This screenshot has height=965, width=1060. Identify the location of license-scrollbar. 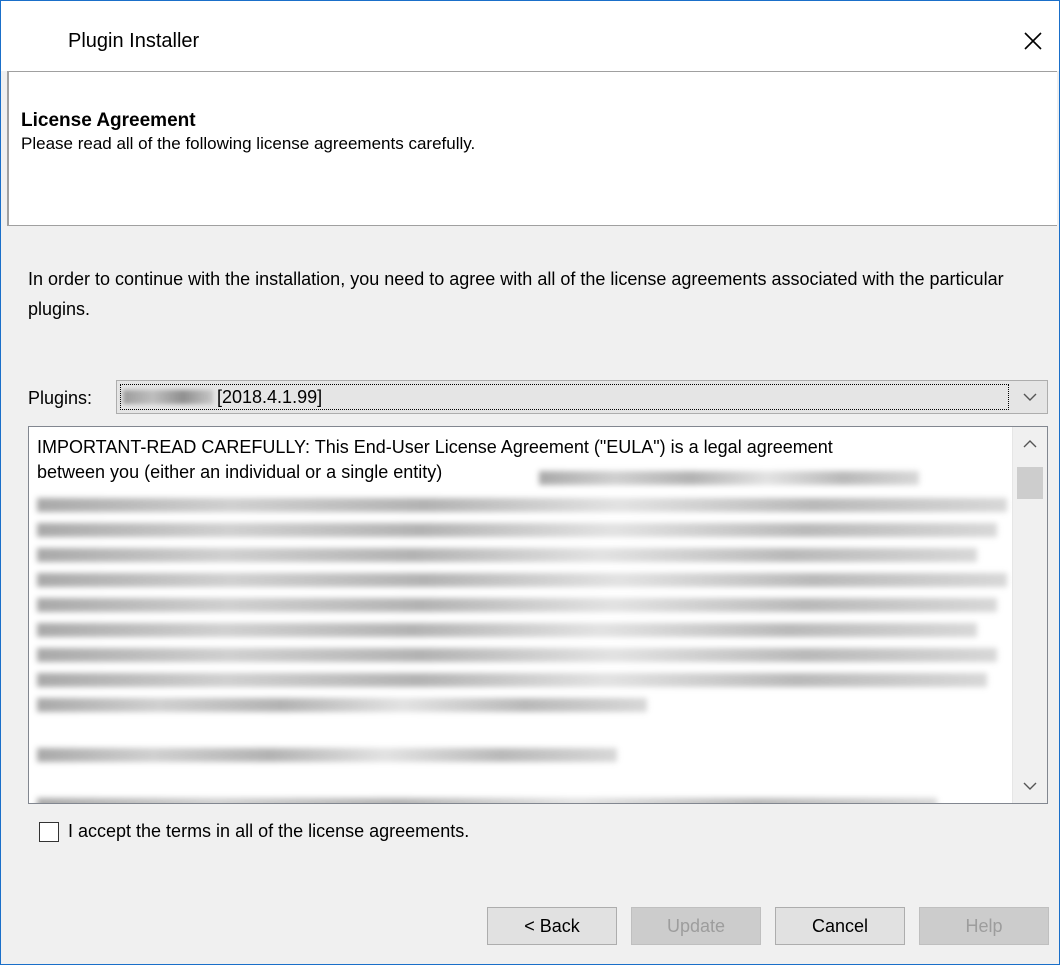
(1029, 615).